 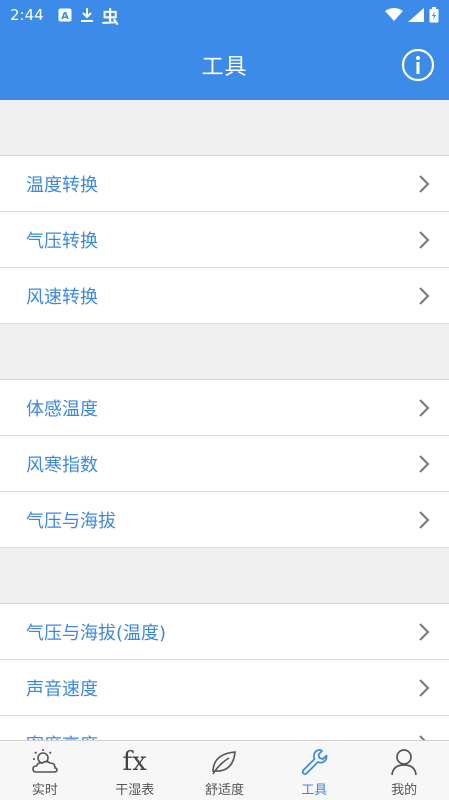 I want to click on info-button, so click(x=418, y=65).